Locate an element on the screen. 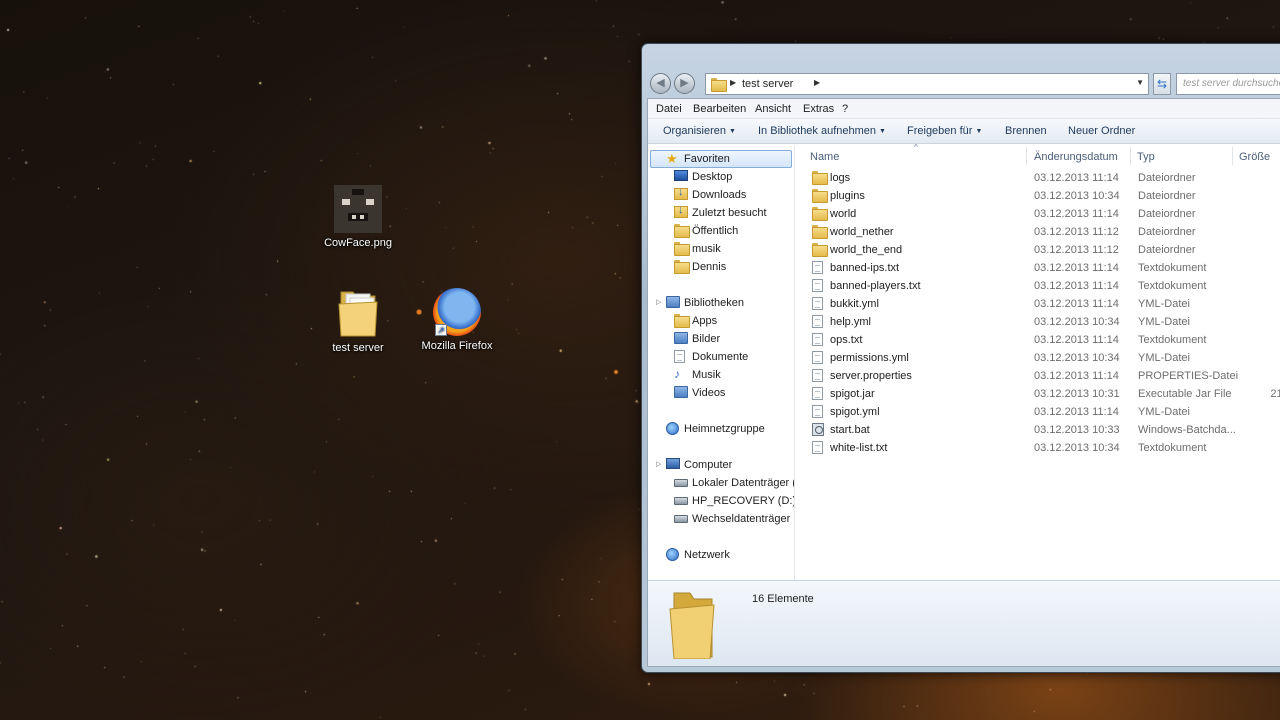 Image resolution: width=1280 pixels, height=720 pixels. file-type: Textdokument is located at coordinates (1172, 448).